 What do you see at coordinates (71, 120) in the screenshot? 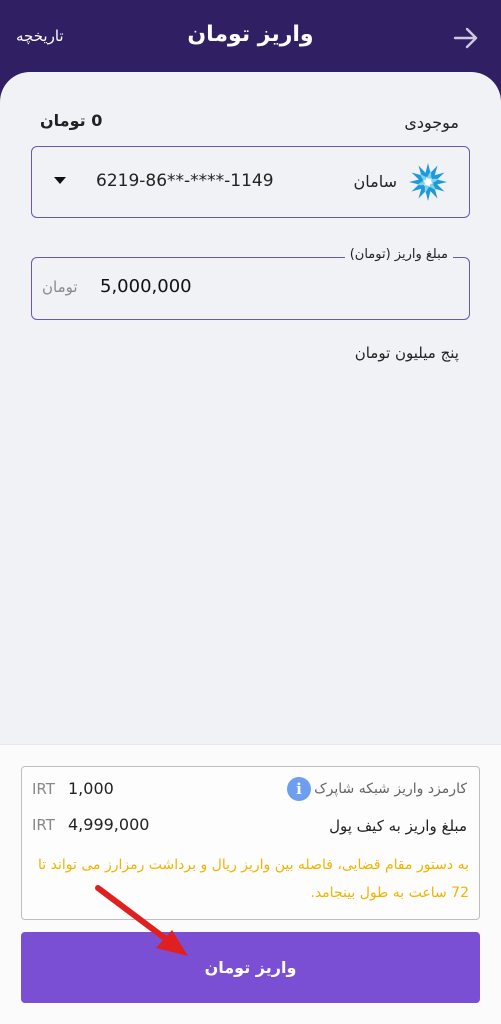
I see `balance-value: 0 تومان` at bounding box center [71, 120].